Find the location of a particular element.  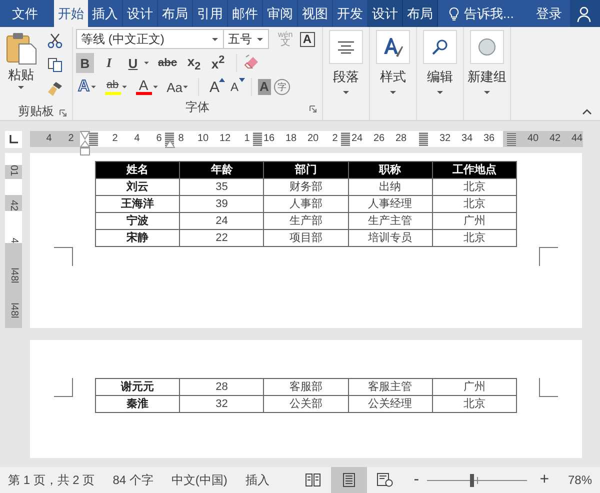

paste-button: 粘贴 is located at coordinates (21, 67).